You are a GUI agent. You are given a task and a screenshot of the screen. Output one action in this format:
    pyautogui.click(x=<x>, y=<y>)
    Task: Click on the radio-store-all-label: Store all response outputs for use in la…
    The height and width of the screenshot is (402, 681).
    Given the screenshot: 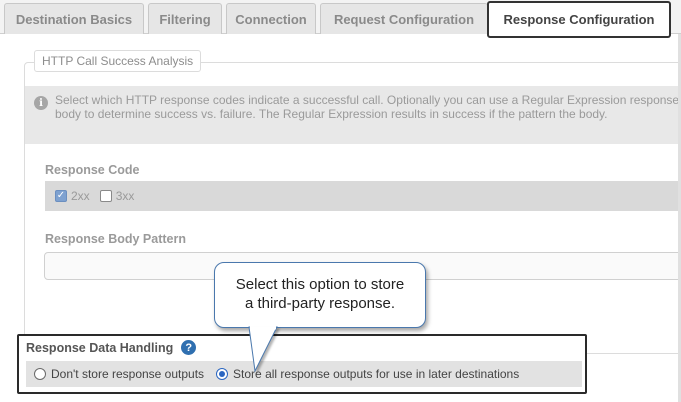 What is the action you would take?
    pyautogui.click(x=376, y=374)
    